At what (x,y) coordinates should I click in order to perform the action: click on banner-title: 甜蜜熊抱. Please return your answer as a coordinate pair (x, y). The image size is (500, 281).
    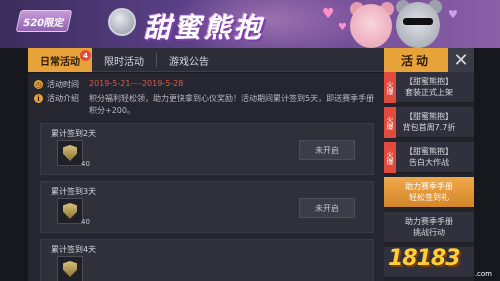
    Looking at the image, I should click on (204, 28).